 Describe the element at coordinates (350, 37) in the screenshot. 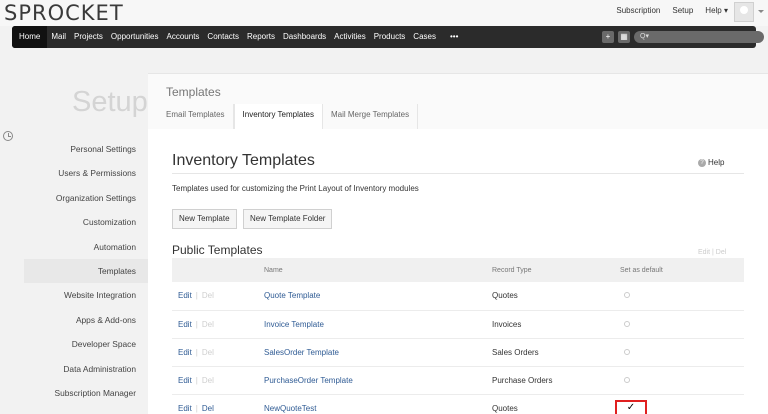

I see `nav-activities: Activities` at that location.